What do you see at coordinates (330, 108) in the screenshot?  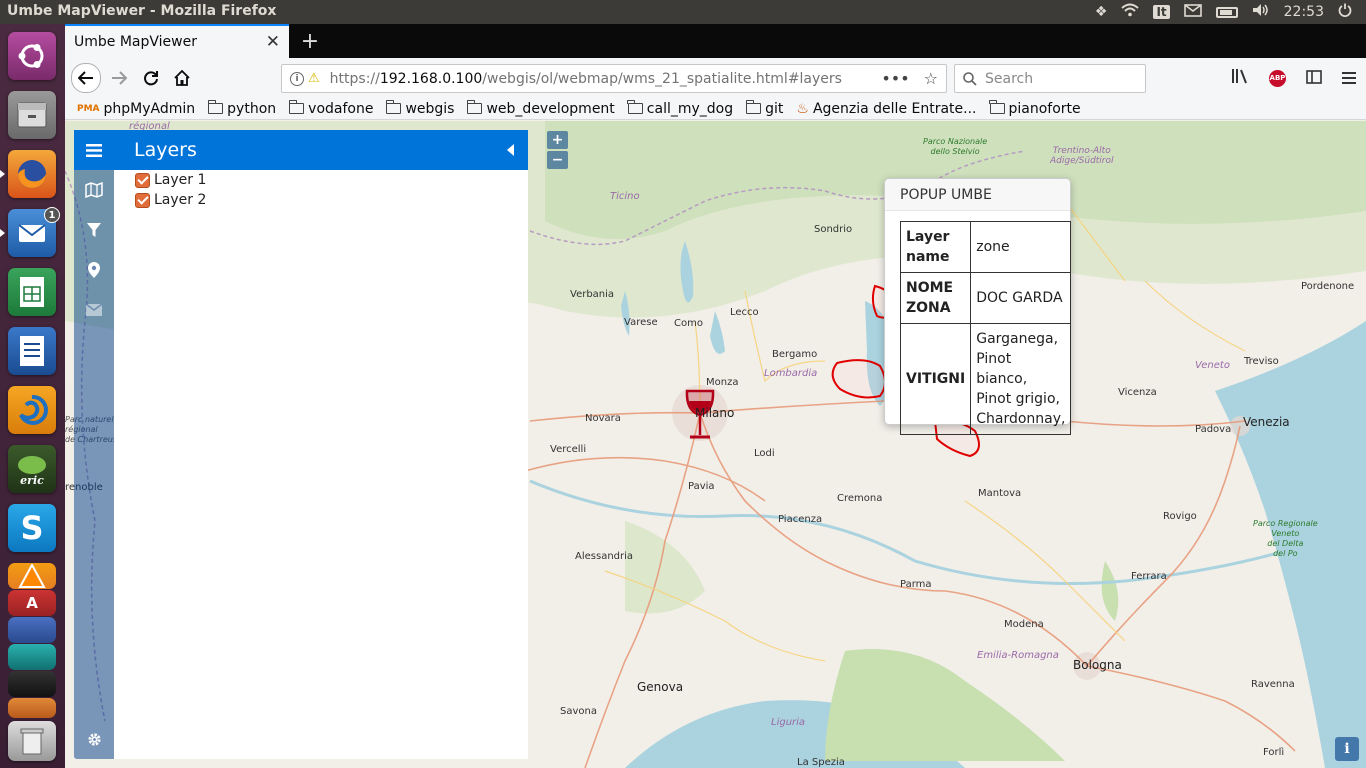 I see `bookmark-vodafone: vodafone` at bounding box center [330, 108].